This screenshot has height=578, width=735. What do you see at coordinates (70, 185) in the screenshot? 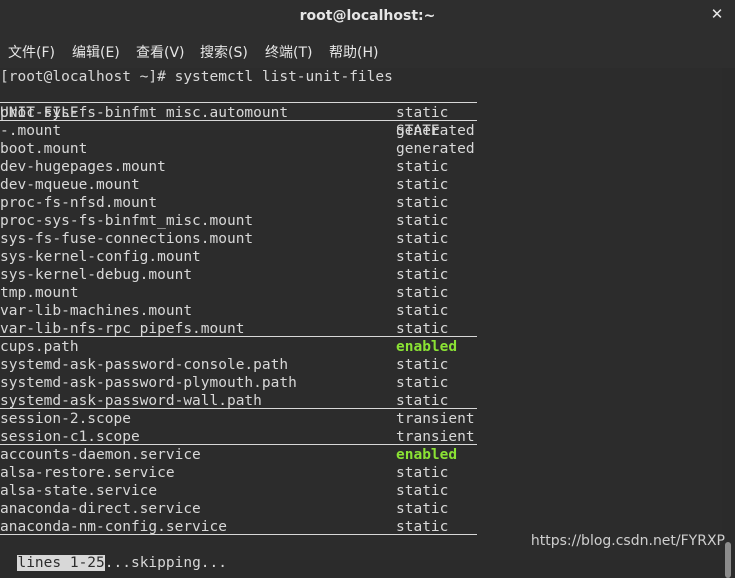
I see `unit-name: dev-mqueue.mount` at bounding box center [70, 185].